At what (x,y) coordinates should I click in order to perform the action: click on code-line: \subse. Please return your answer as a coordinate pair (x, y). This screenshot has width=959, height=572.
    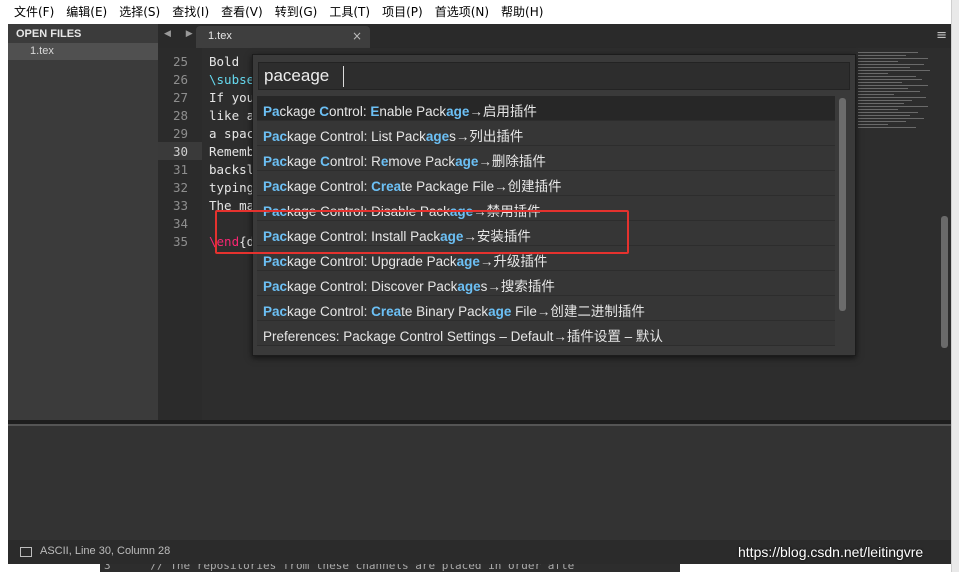
    Looking at the image, I should click on (232, 79).